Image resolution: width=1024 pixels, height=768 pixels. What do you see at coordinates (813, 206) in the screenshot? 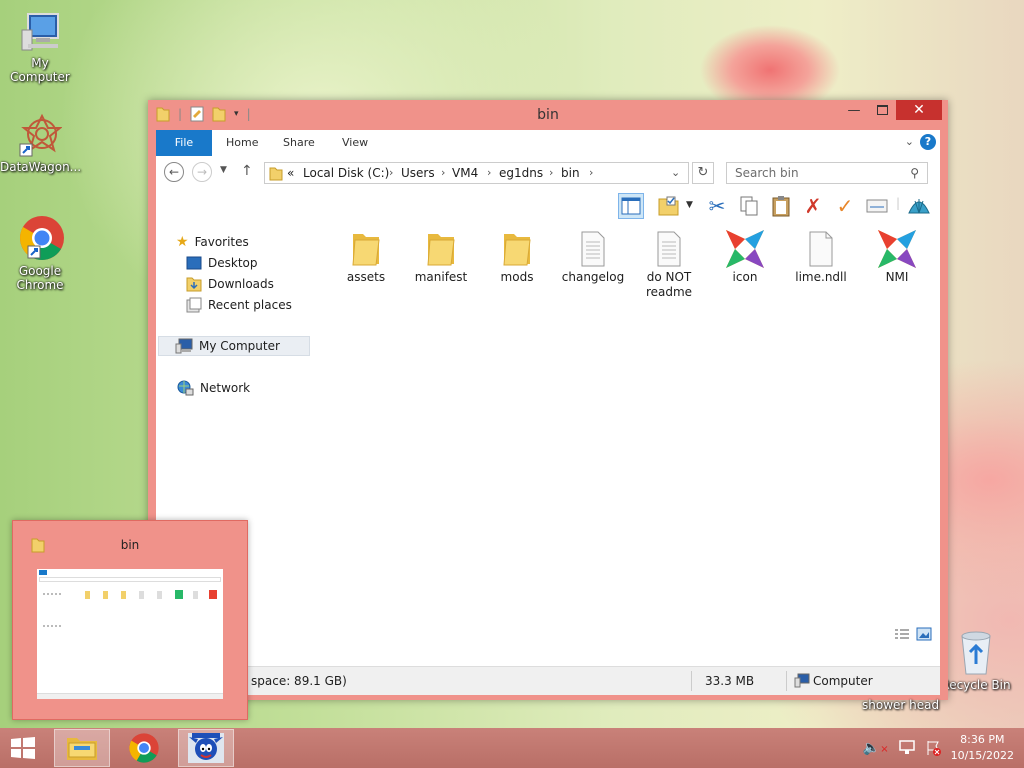
I see `delete-button: ✗` at bounding box center [813, 206].